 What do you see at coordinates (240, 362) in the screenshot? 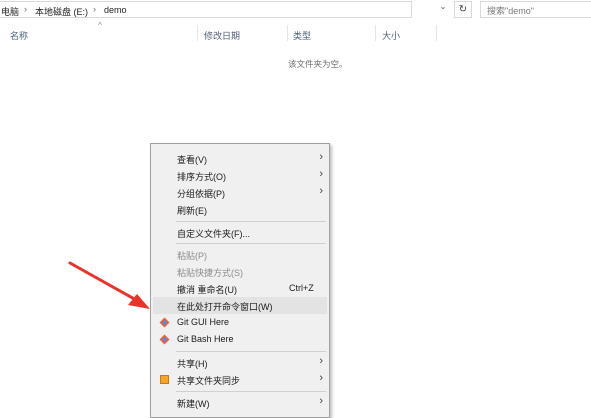
I see `menu-item-share: 共享(H) ›` at bounding box center [240, 362].